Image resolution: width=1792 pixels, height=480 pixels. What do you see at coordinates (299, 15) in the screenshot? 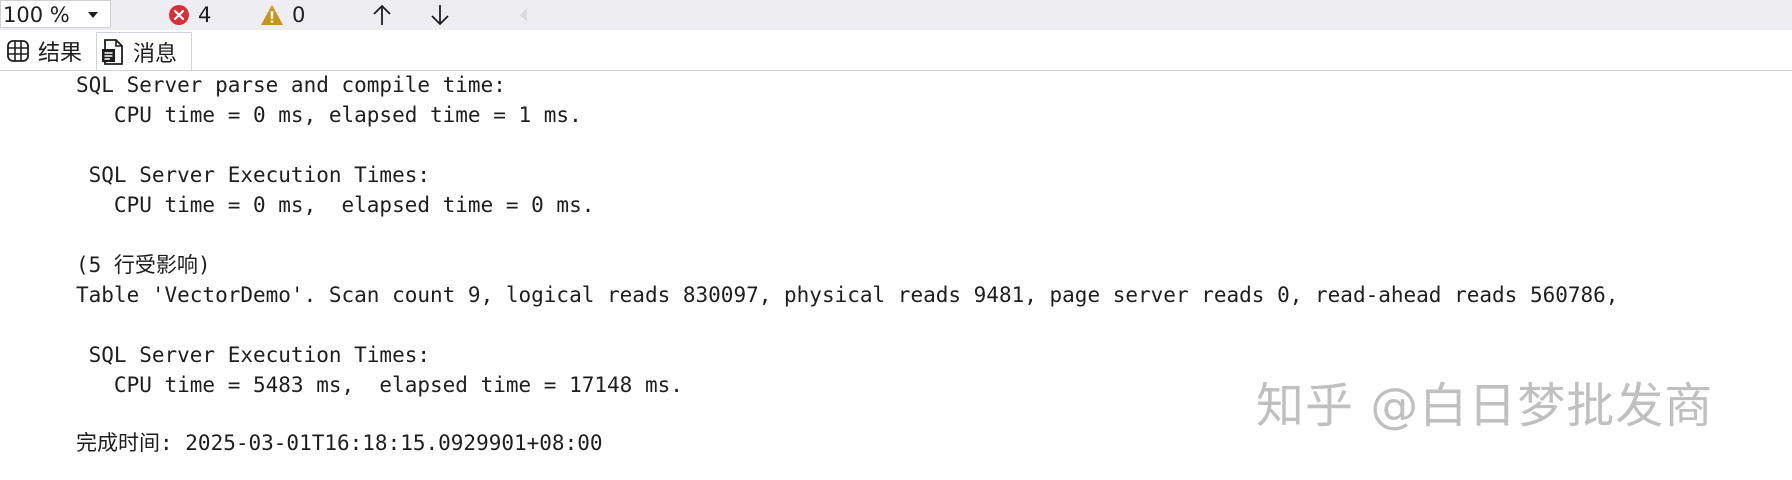
I see `warning-count: 0` at bounding box center [299, 15].